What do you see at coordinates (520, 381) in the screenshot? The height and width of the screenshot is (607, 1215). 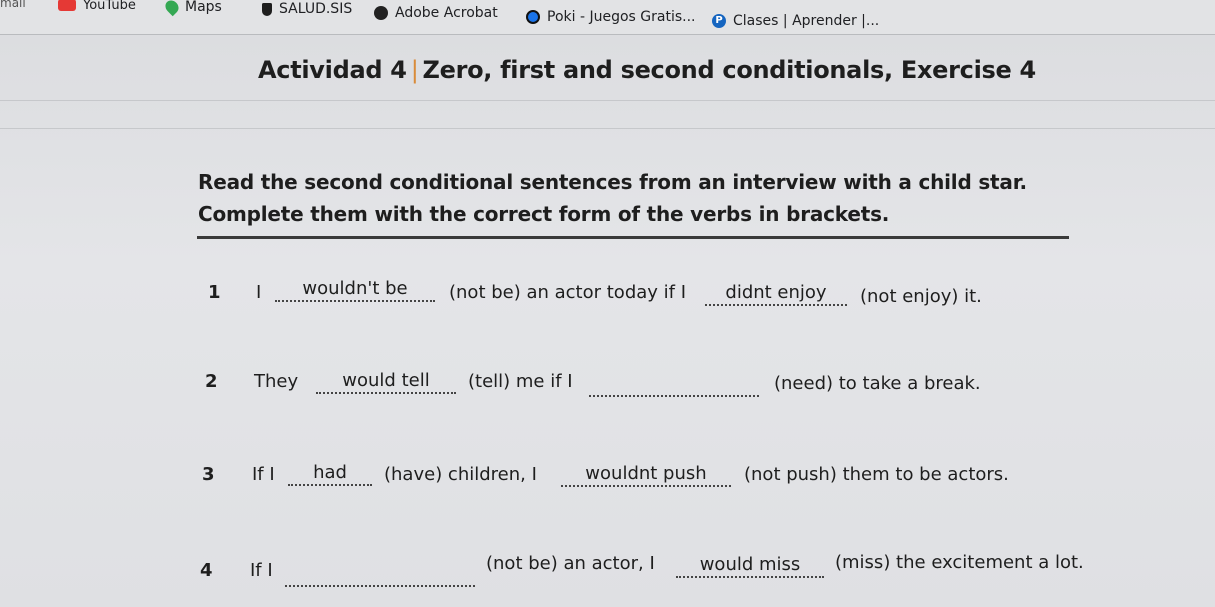 I see `item-text: (tell) me if I` at bounding box center [520, 381].